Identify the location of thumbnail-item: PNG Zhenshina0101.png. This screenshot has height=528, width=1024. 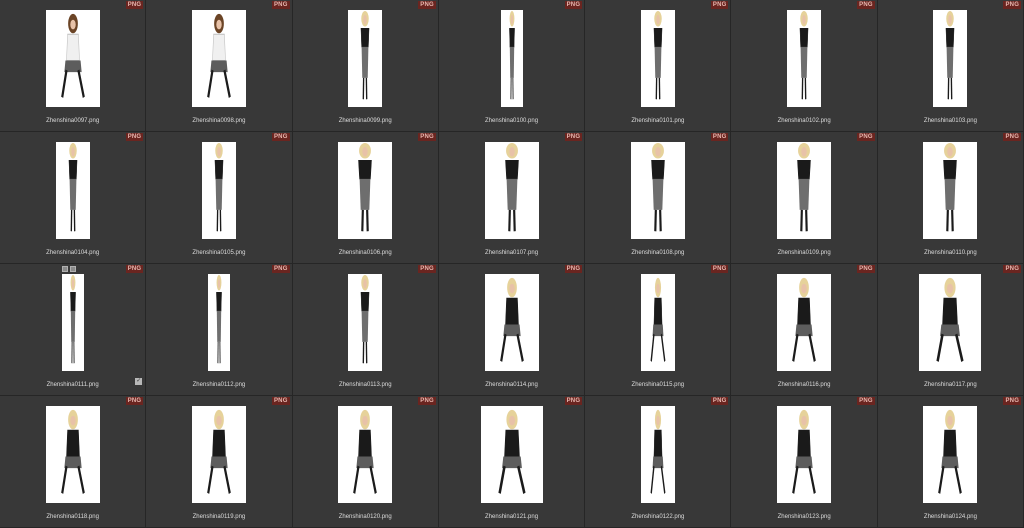
(658, 66).